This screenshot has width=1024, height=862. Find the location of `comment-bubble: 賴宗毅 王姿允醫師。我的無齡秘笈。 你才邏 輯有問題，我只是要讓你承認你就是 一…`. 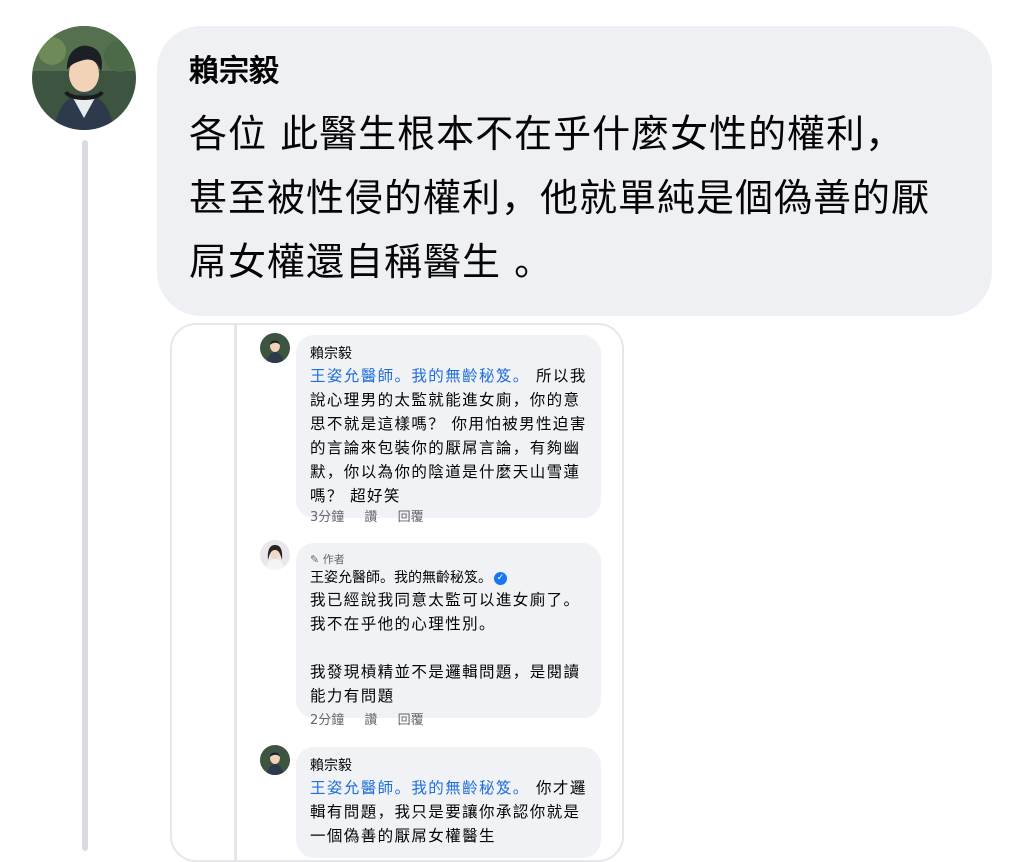

comment-bubble: 賴宗毅 王姿允醫師。我的無齡秘笈。 你才邏 輯有問題，我只是要讓你承認你就是 一… is located at coordinates (448, 802).